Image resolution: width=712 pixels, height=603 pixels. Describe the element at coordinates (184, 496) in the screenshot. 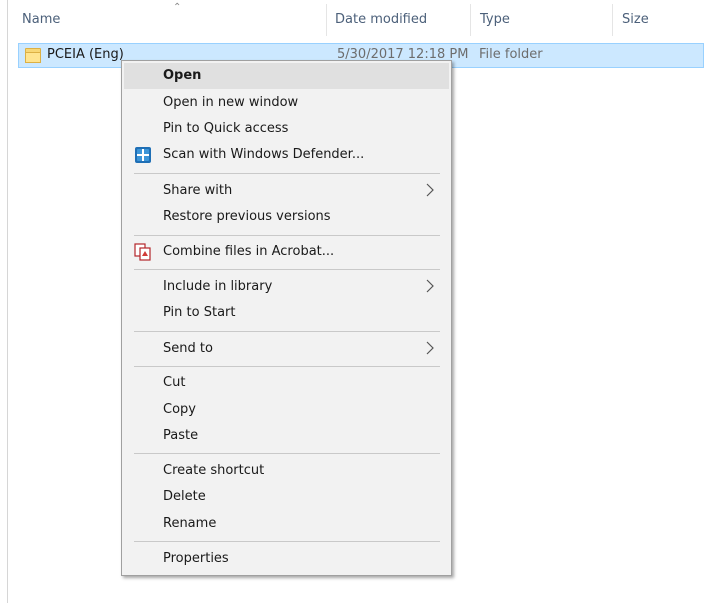

I see `menu-item-label: Delete` at that location.